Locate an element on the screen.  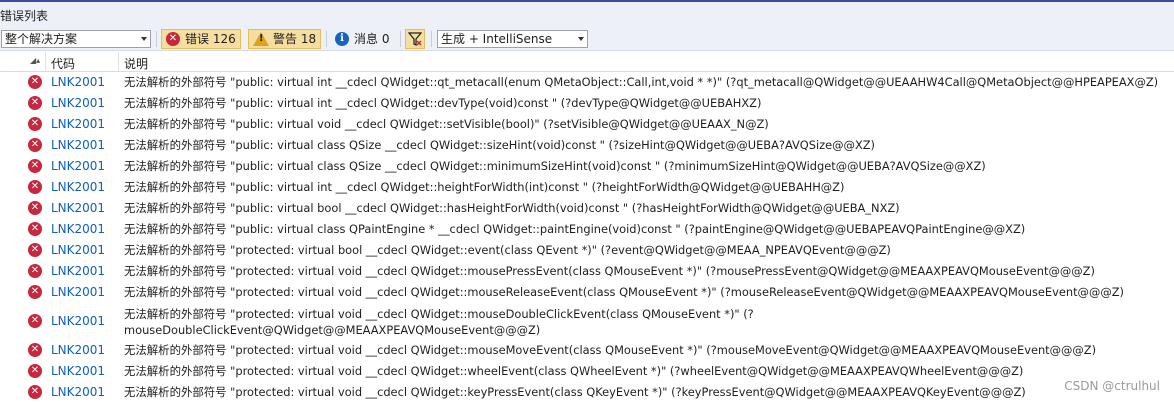
column-header-row: ◢▴ 代码 说明 is located at coordinates (587, 62).